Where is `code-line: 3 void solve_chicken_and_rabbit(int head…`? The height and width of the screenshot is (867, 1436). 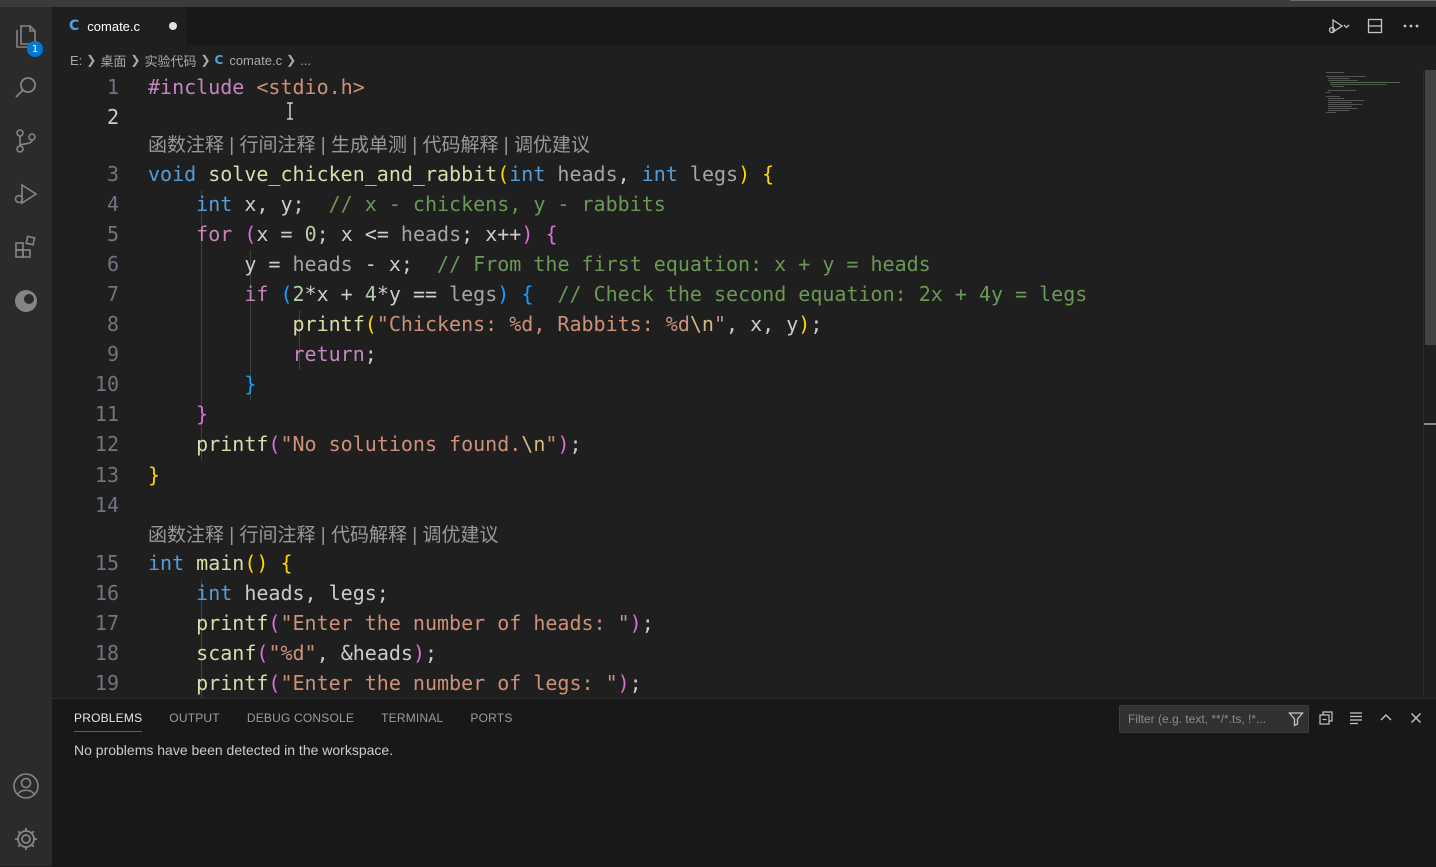
code-line: 3 void solve_chicken_and_rabbit(int head… is located at coordinates (677, 174).